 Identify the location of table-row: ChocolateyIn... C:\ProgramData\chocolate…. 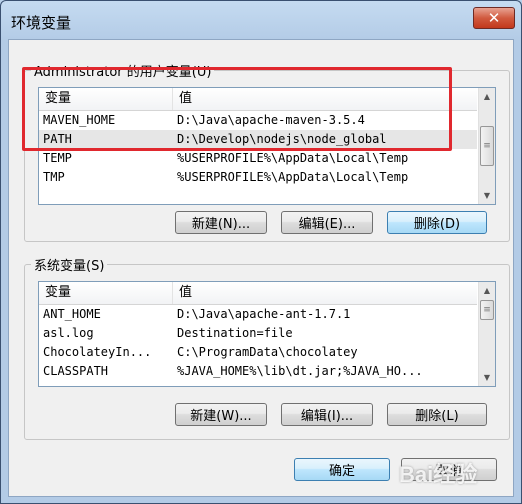
(258, 352).